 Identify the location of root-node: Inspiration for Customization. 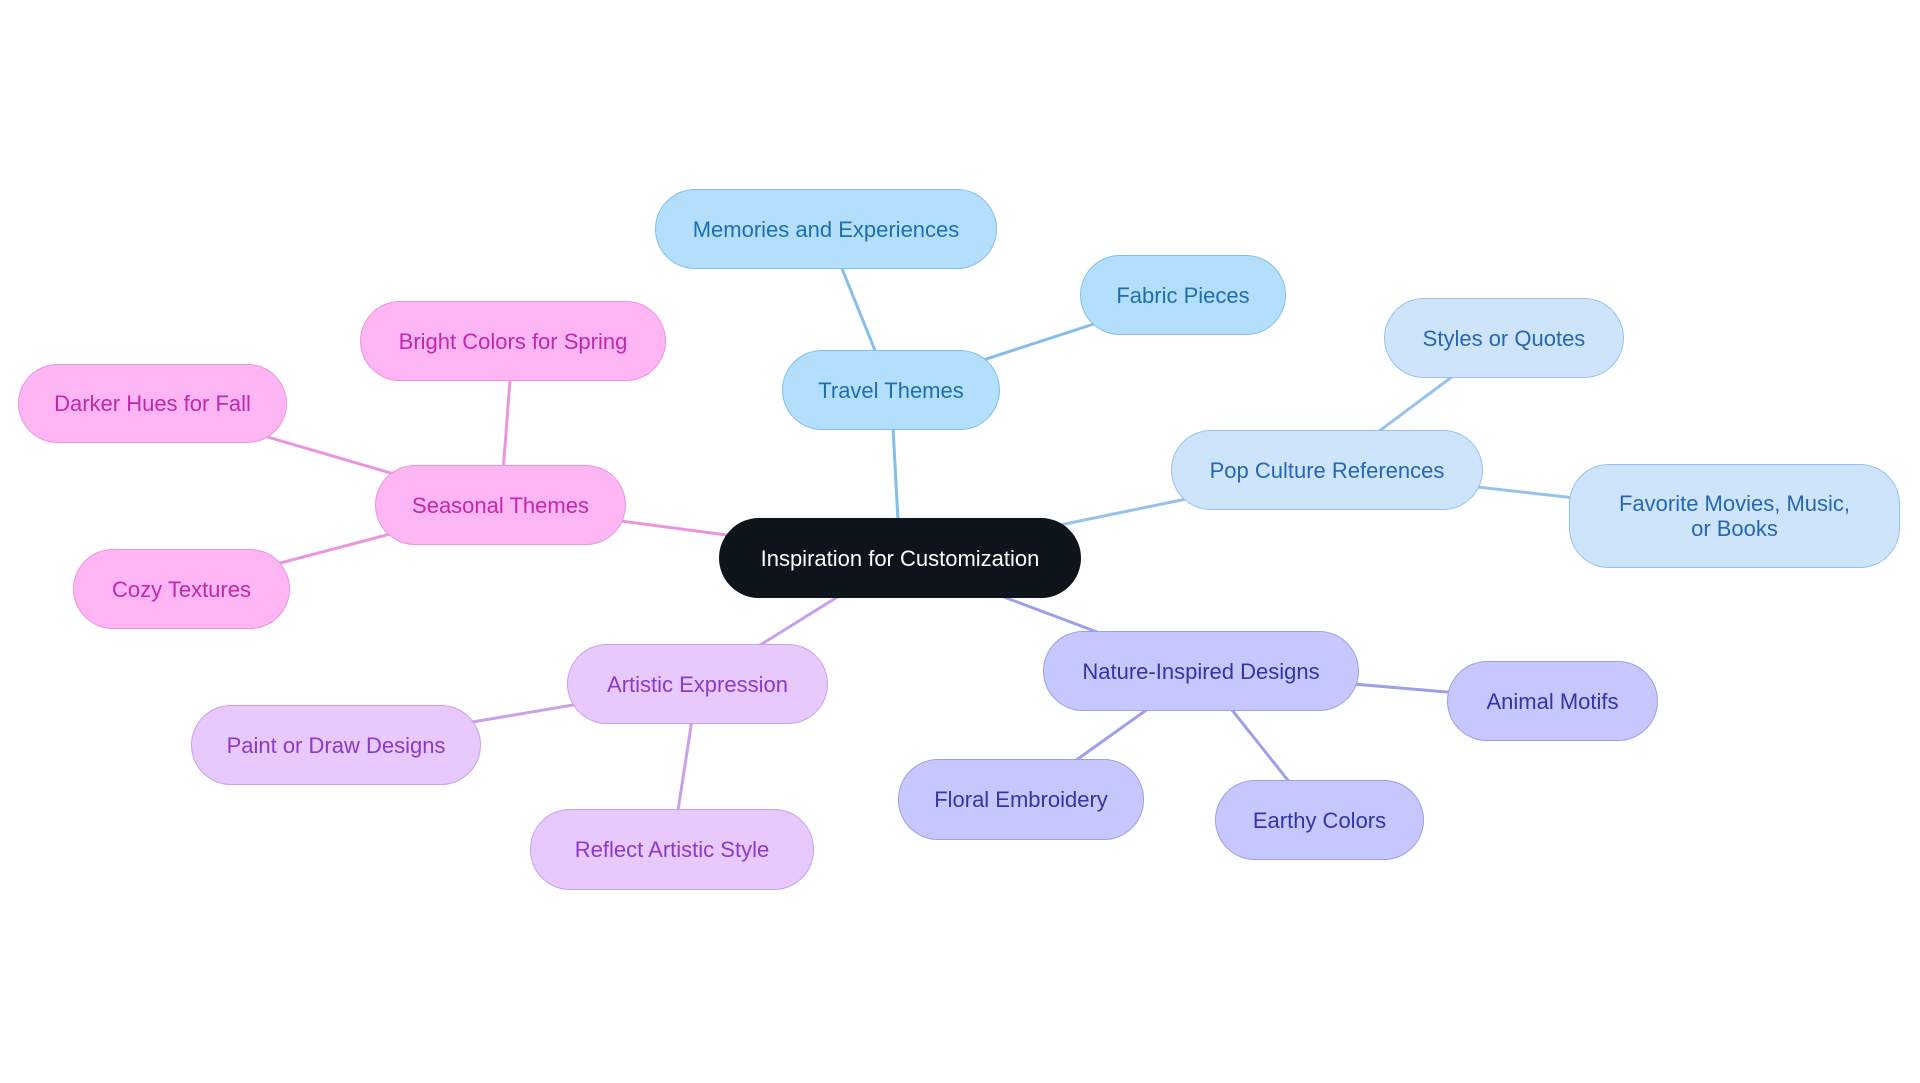
(900, 558).